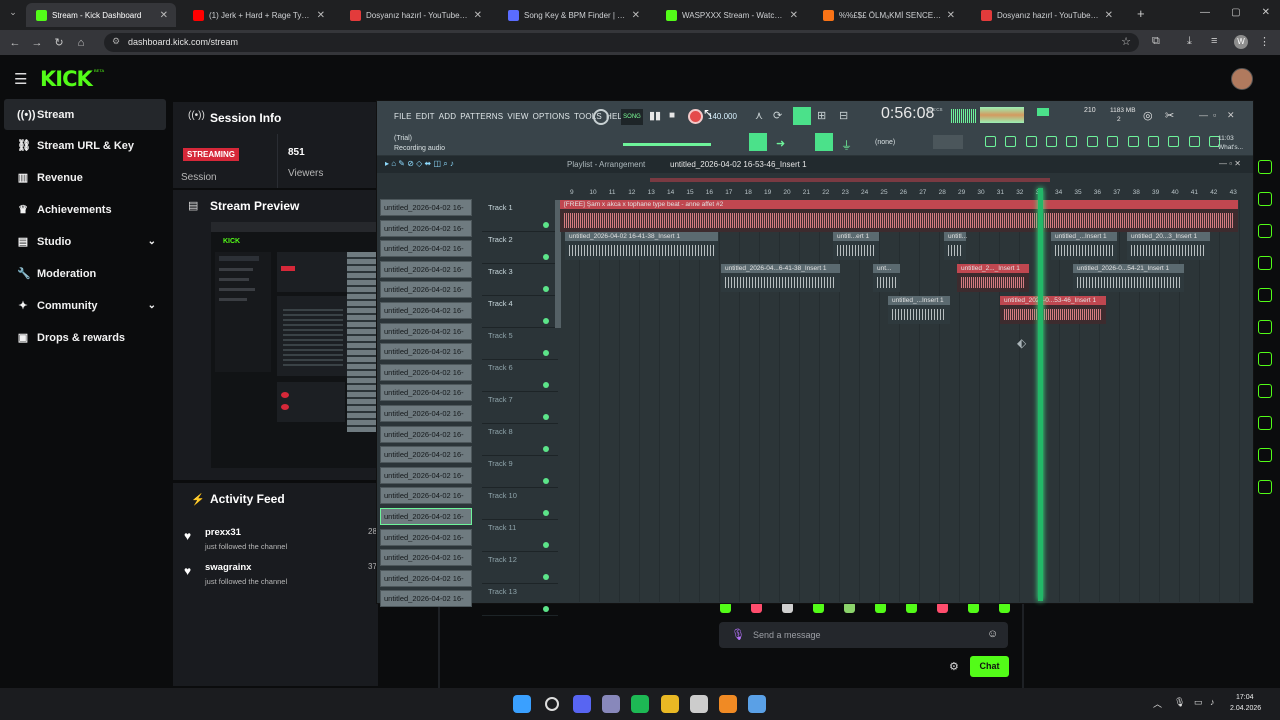  Describe the element at coordinates (573, 15) in the screenshot. I see `browser-tab: Song Key & BPM Finder | Tunel ✕` at that location.